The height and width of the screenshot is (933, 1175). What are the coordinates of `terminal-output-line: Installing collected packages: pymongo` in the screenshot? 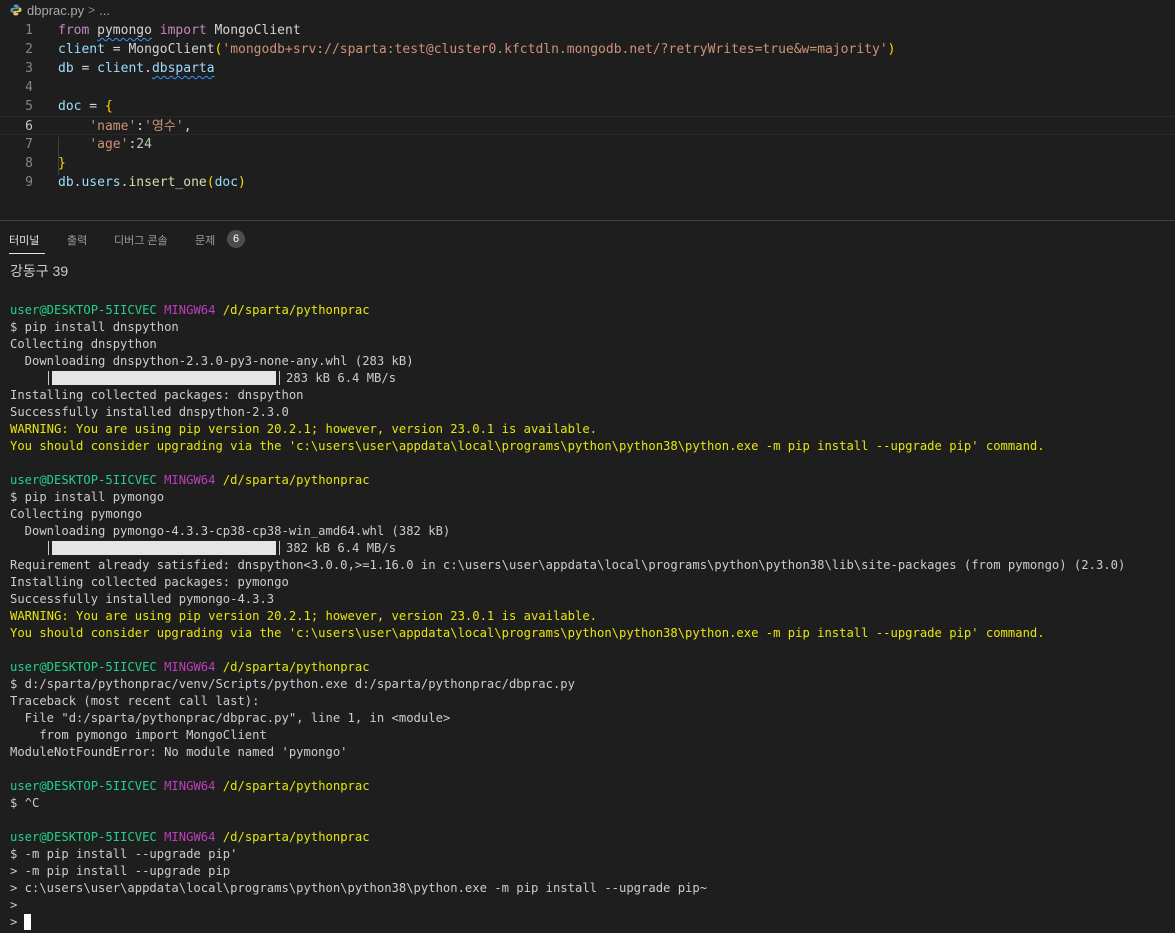 It's located at (149, 582).